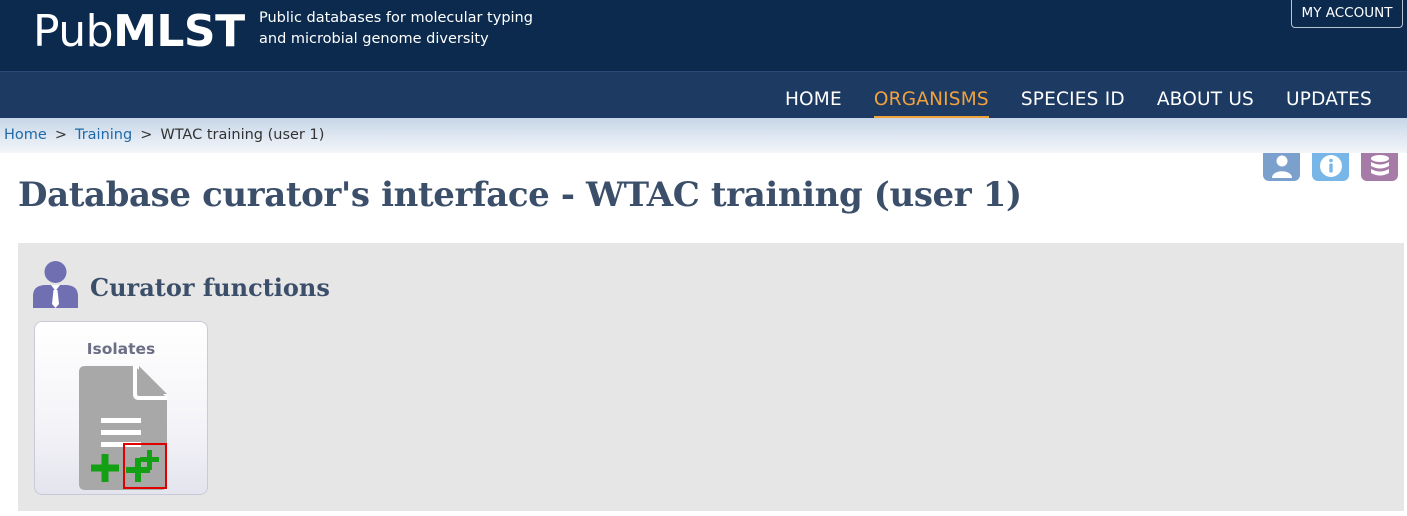 The image size is (1407, 516). What do you see at coordinates (931, 95) in the screenshot?
I see `nav-organisms: ORGANISMS` at bounding box center [931, 95].